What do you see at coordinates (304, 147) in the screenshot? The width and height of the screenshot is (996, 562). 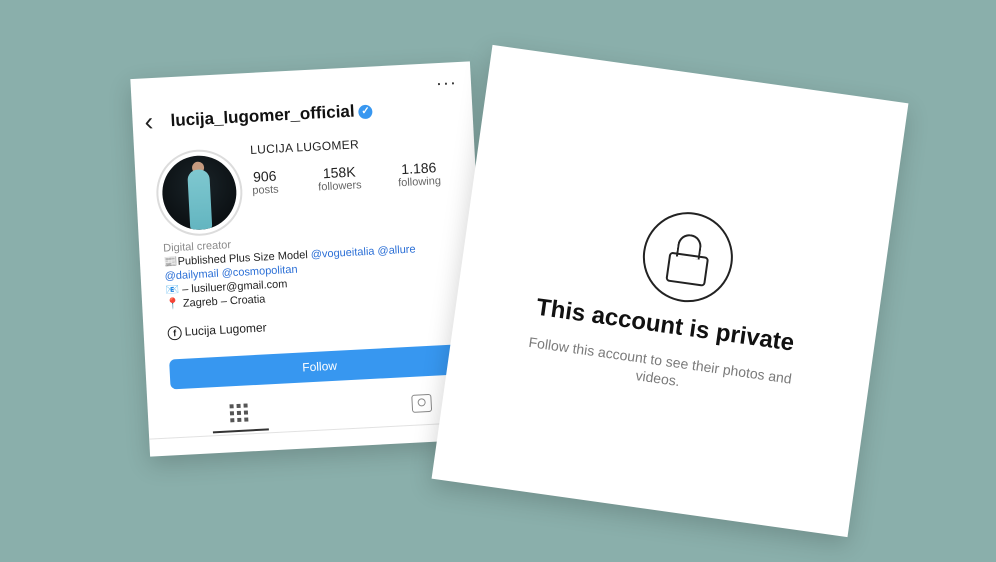 I see `display-name: LUCIJA LUGOMER` at bounding box center [304, 147].